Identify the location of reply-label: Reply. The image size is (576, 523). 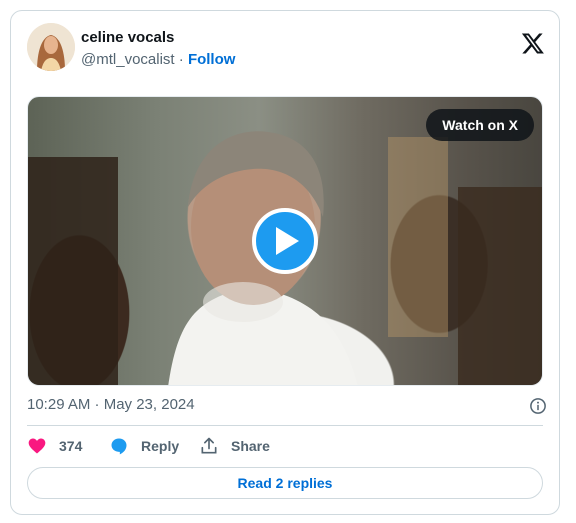
(160, 446).